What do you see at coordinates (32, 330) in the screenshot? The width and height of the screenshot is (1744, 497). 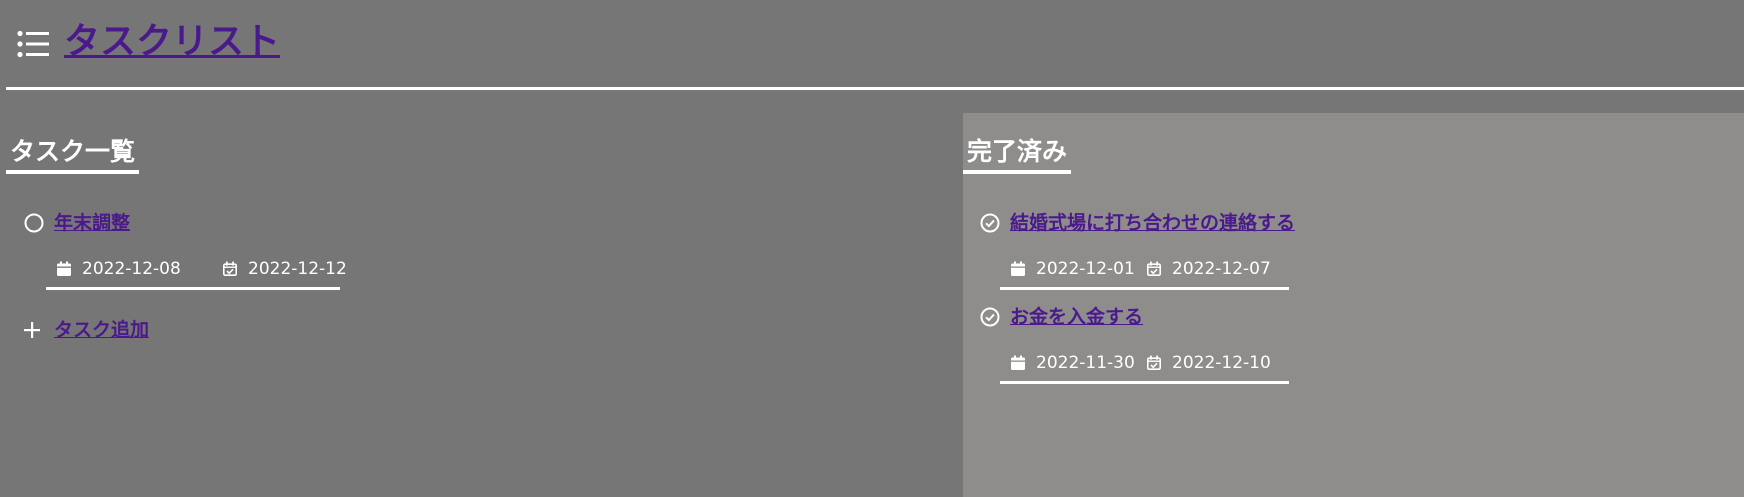 I see `plus-icon` at bounding box center [32, 330].